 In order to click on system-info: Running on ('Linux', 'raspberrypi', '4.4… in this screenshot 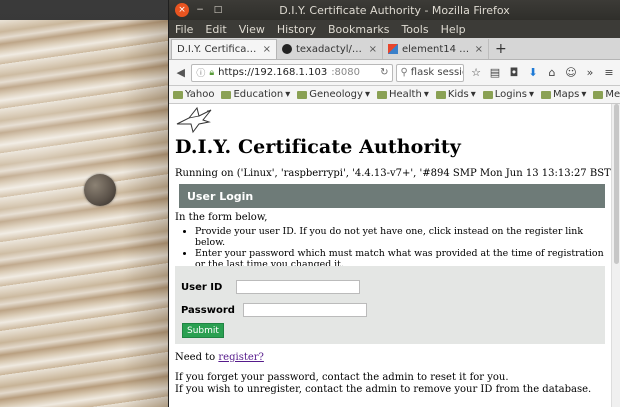, I will do `click(393, 173)`.